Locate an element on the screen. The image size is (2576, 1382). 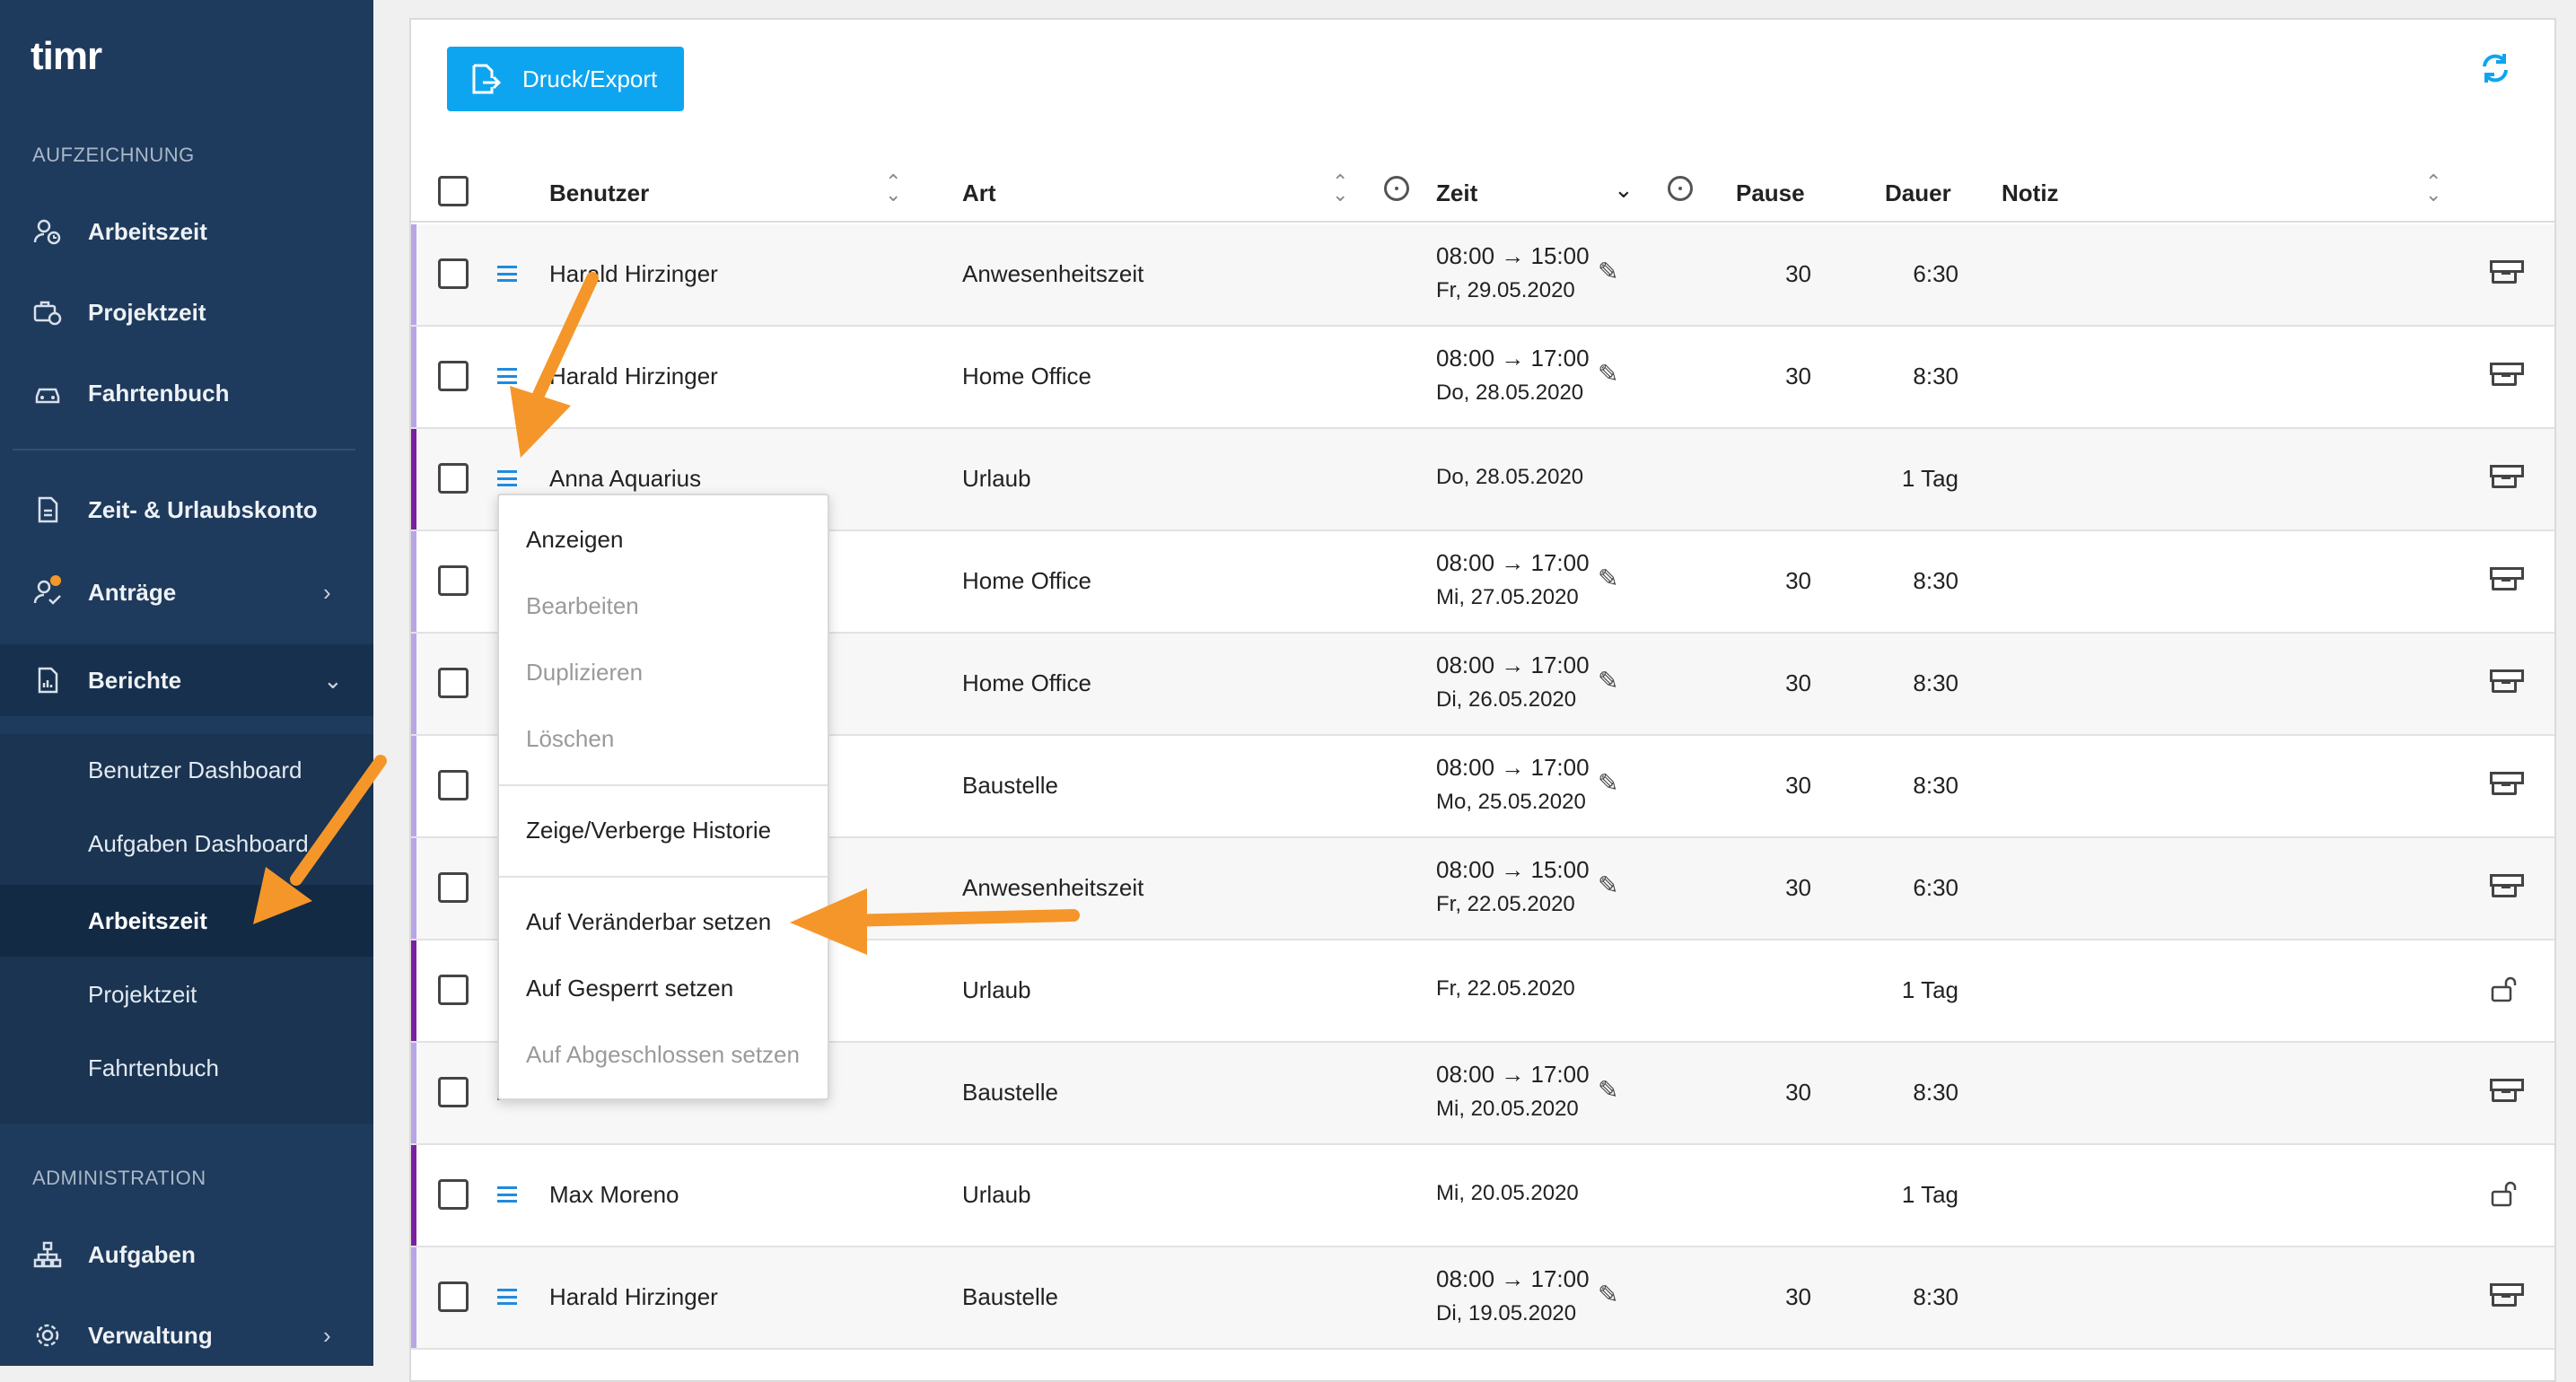
chevron-right-icon: › is located at coordinates (327, 1335).